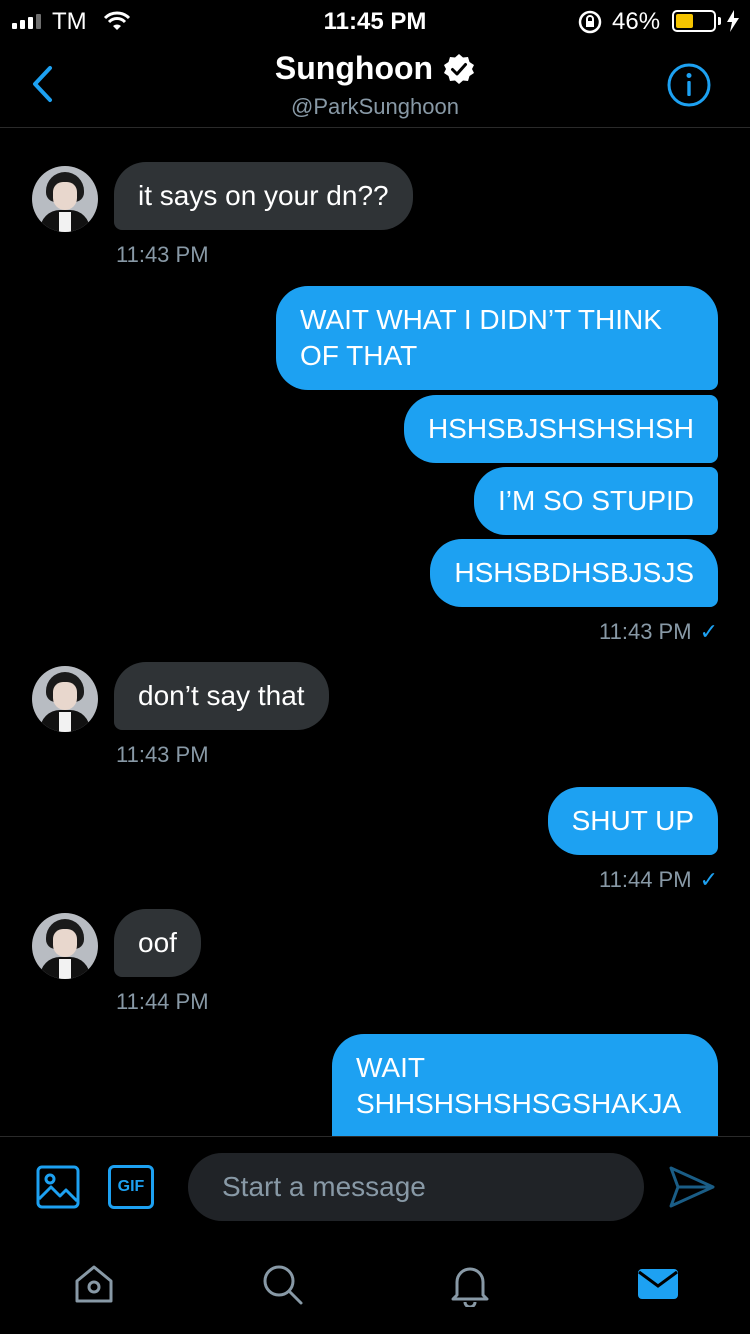 This screenshot has height=1334, width=750. What do you see at coordinates (58, 1187) in the screenshot?
I see `image-icon` at bounding box center [58, 1187].